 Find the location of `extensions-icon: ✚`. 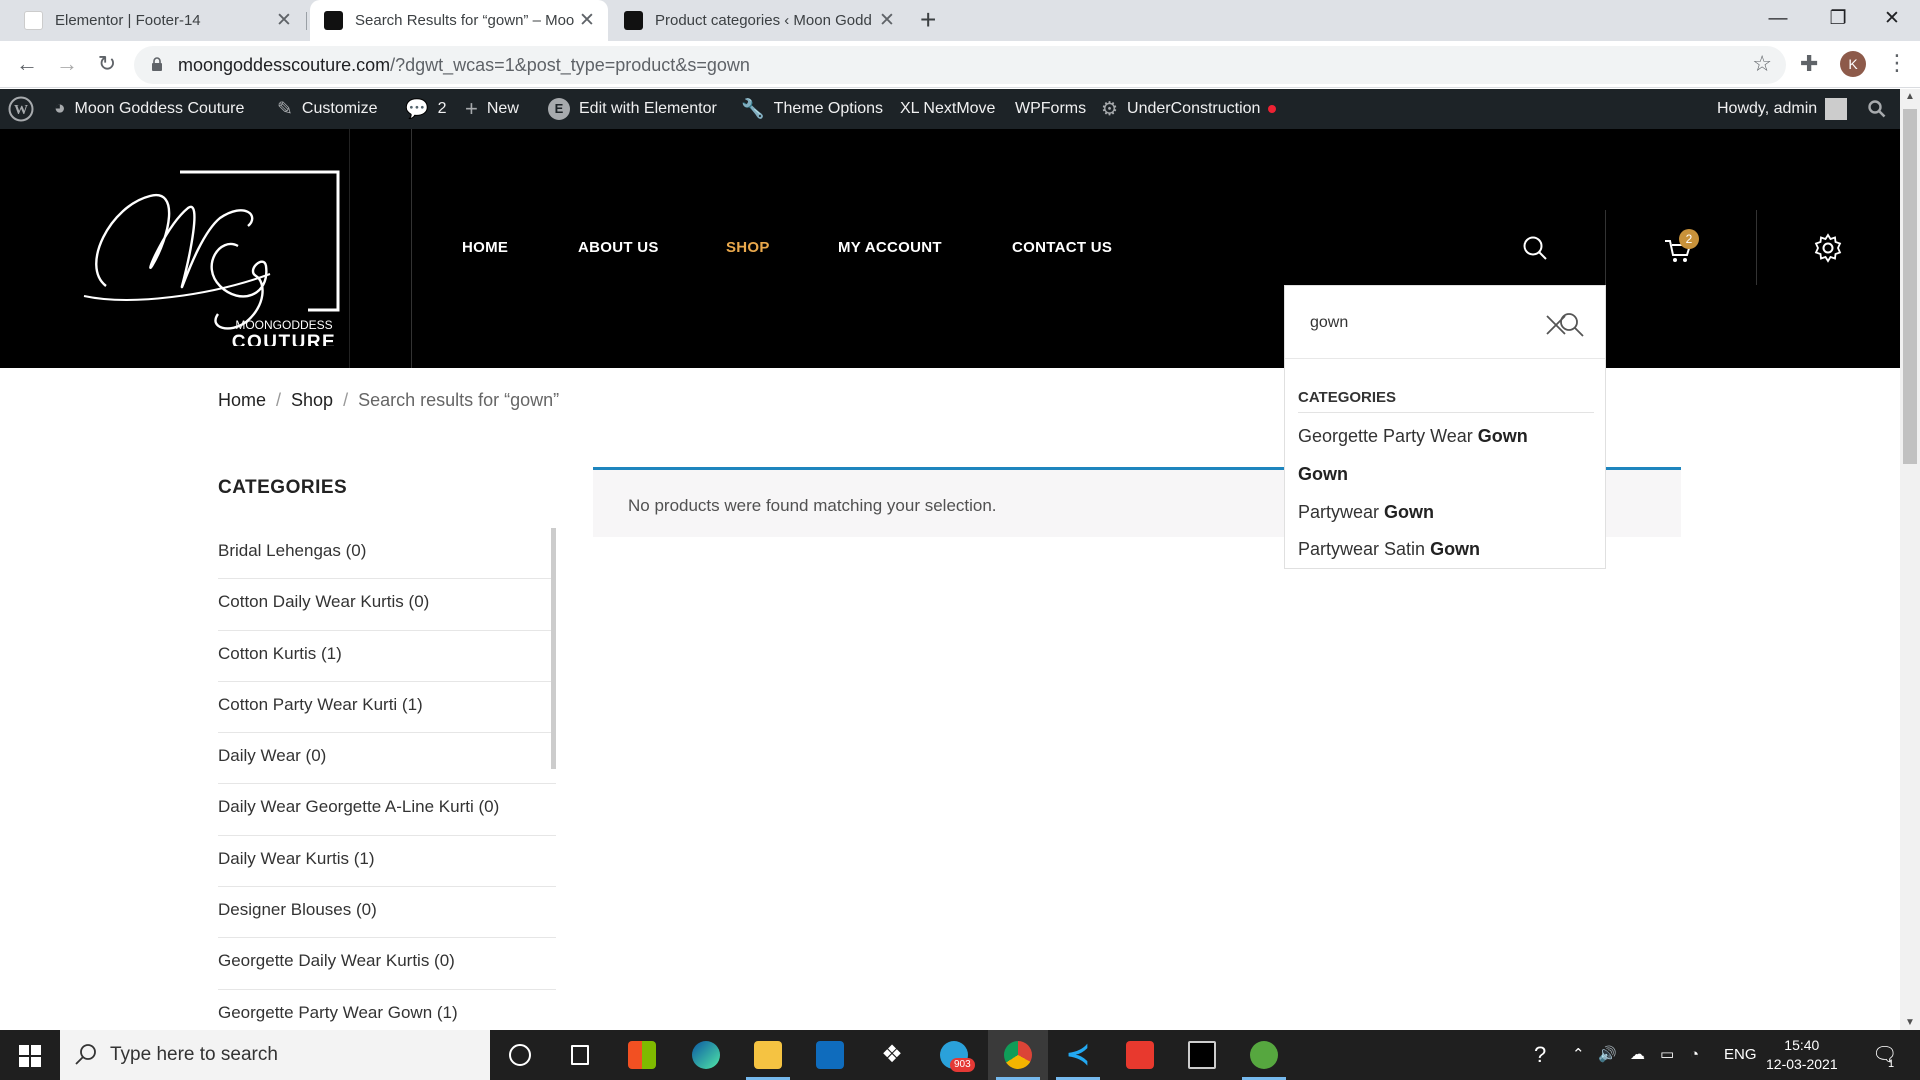

extensions-icon: ✚ is located at coordinates (1809, 64).